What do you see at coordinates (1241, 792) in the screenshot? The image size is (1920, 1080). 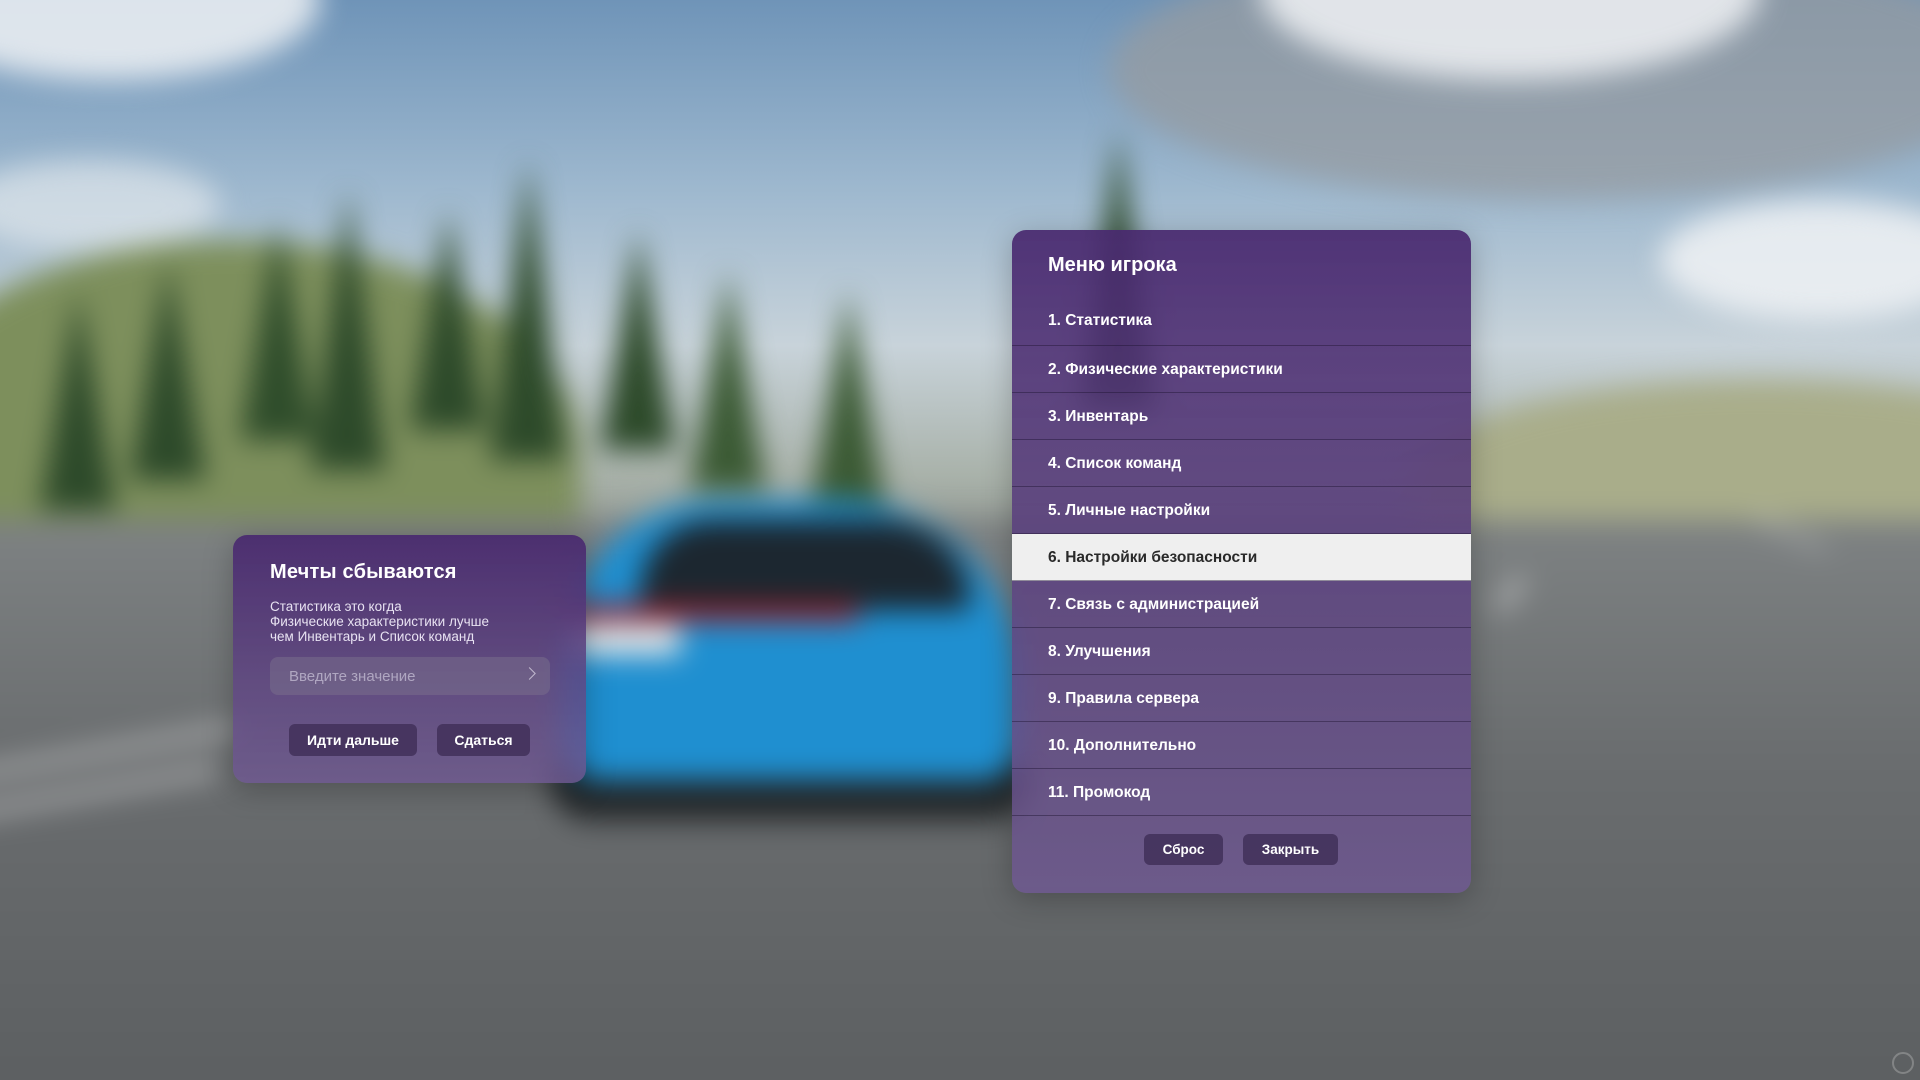 I see `menu-item-promocode: 11. Промокод` at bounding box center [1241, 792].